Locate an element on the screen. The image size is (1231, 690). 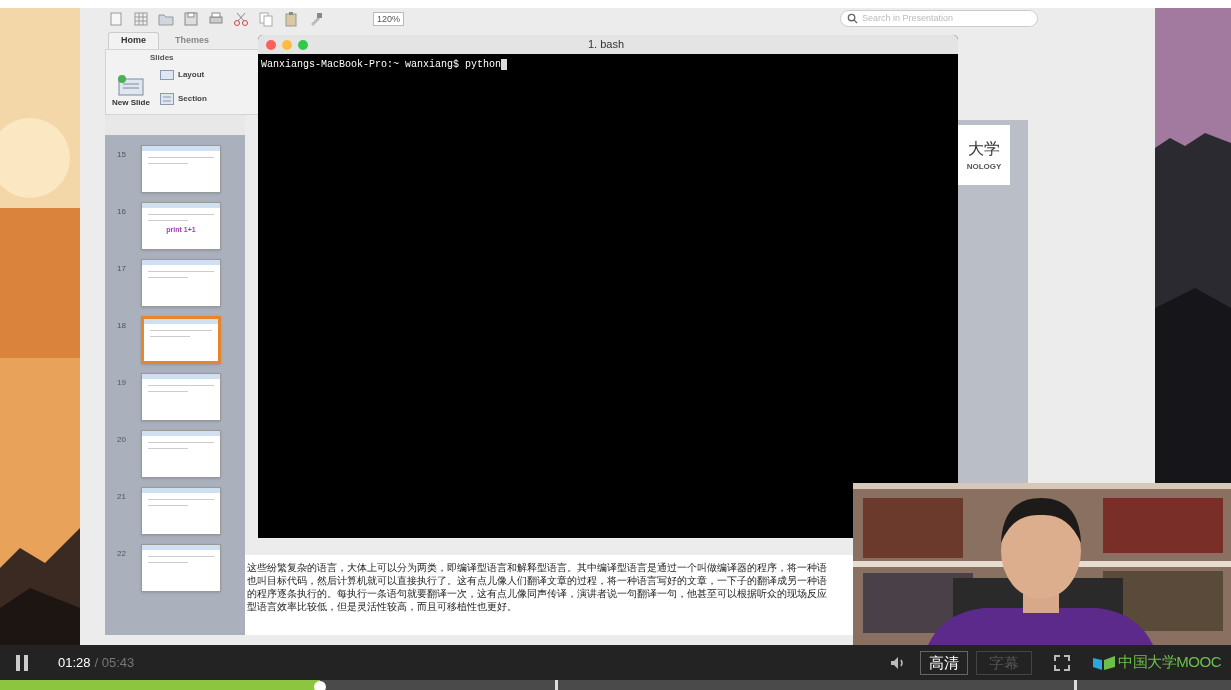
section-icon is located at coordinates (167, 99).